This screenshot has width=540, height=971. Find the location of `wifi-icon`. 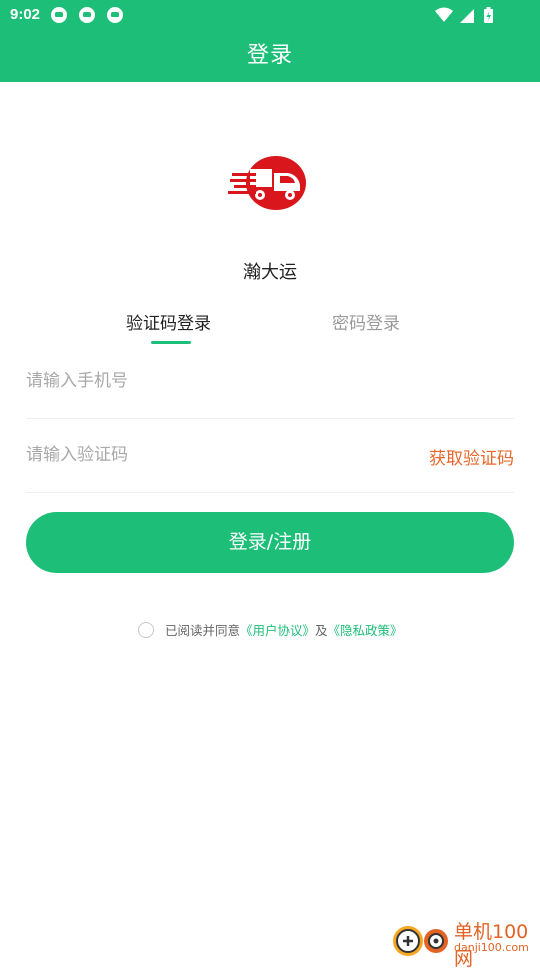

wifi-icon is located at coordinates (444, 14).